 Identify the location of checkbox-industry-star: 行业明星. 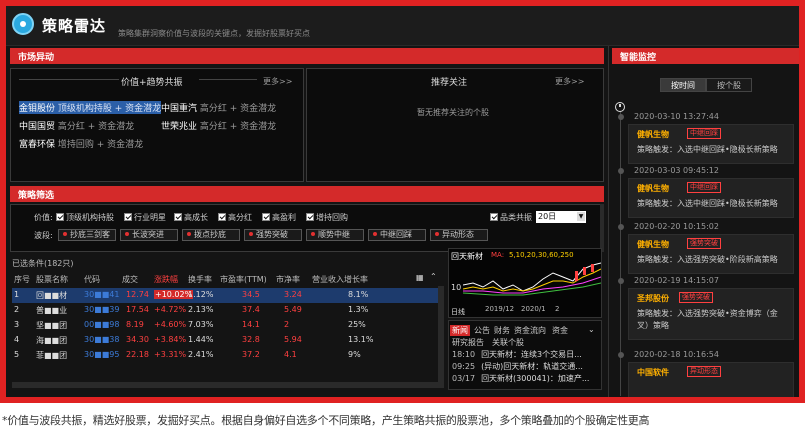
(145, 217).